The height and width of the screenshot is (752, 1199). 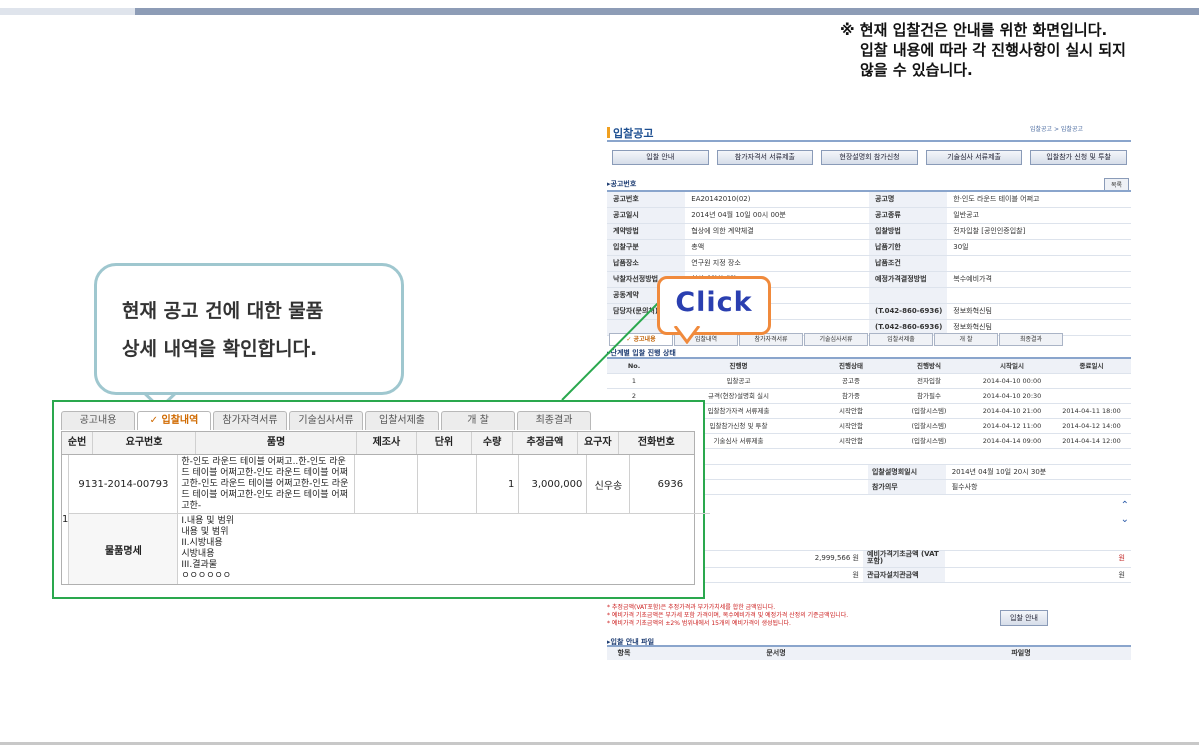 What do you see at coordinates (869, 652) in the screenshot?
I see `file-table: 항목 문서명 파일명` at bounding box center [869, 652].